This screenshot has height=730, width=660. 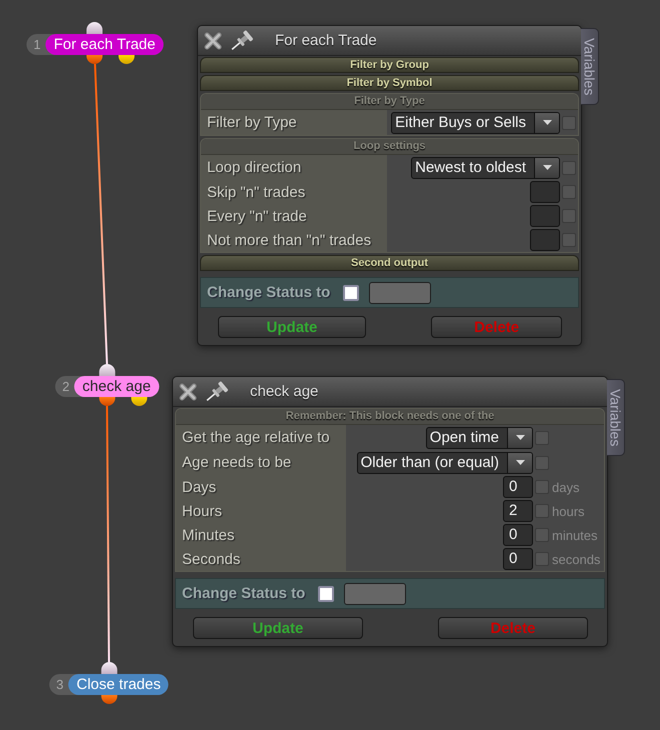 What do you see at coordinates (37, 44) in the screenshot?
I see `node-number: 1` at bounding box center [37, 44].